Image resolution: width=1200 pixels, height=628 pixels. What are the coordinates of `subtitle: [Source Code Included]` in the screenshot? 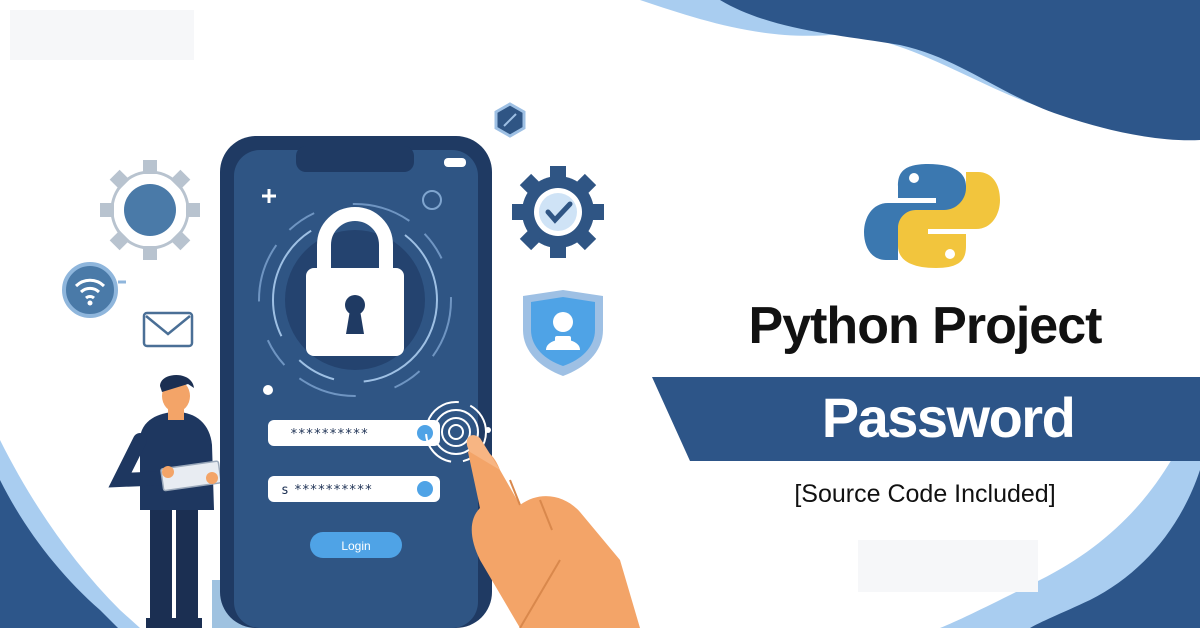 It's located at (925, 494).